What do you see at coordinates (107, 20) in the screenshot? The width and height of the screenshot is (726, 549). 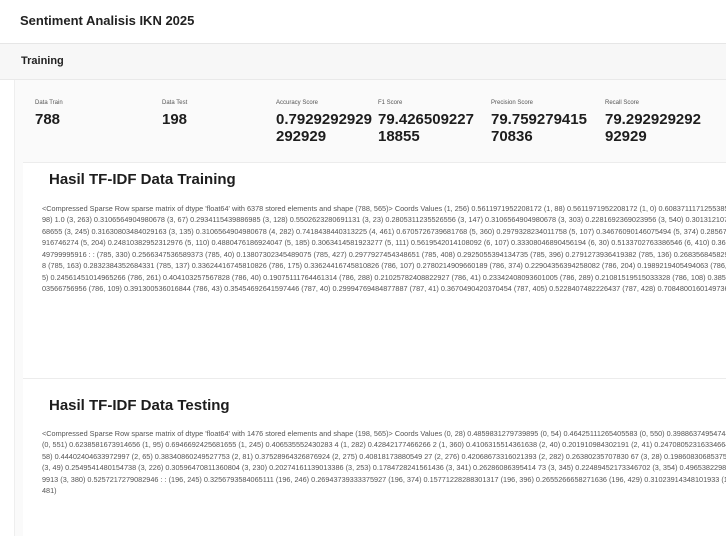 I see `app-title: Sentiment Analisis IKN 2025` at bounding box center [107, 20].